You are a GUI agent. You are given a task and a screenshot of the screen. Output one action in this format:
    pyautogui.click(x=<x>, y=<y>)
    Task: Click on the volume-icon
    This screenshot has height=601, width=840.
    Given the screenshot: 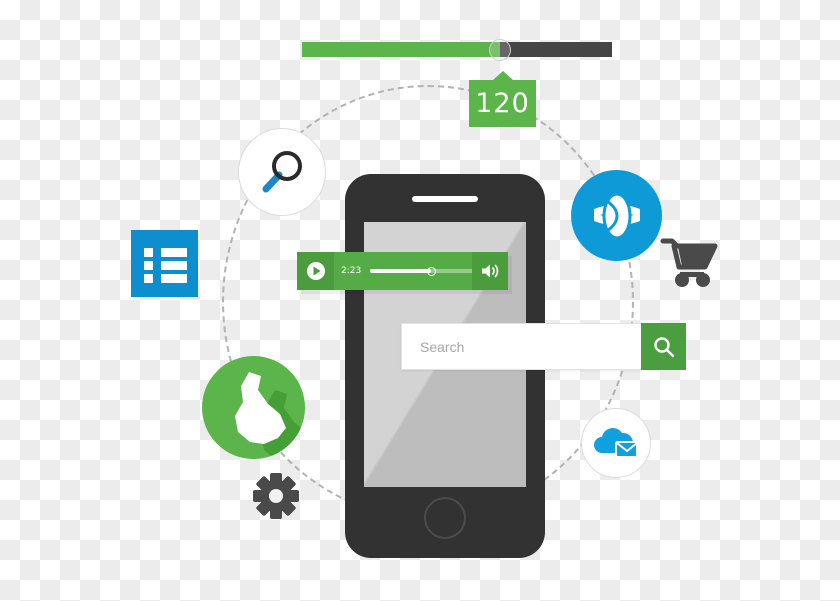 What is the action you would take?
    pyautogui.click(x=490, y=271)
    